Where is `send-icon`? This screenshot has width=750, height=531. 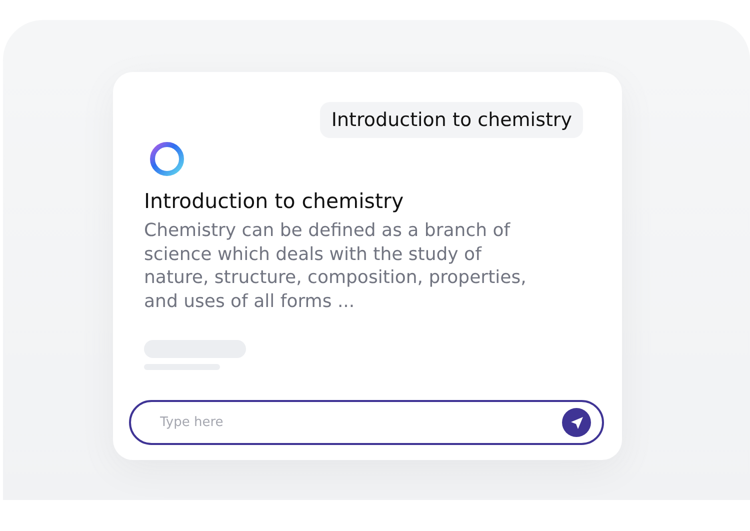 send-icon is located at coordinates (576, 422).